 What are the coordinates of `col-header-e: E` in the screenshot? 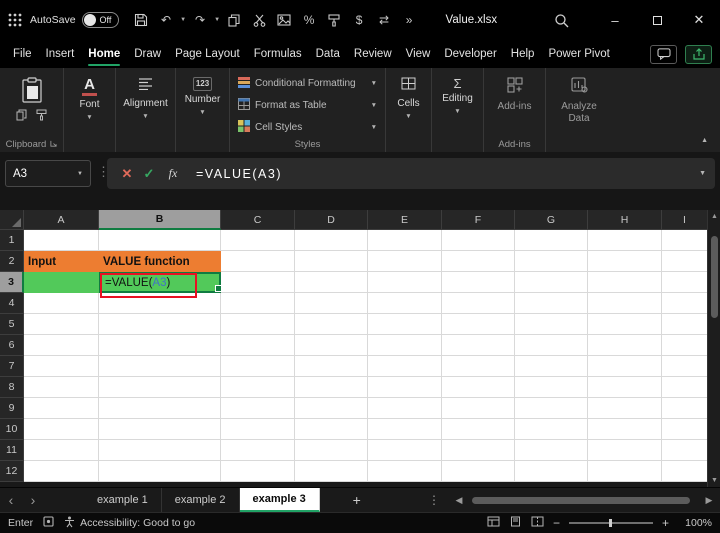 It's located at (405, 220).